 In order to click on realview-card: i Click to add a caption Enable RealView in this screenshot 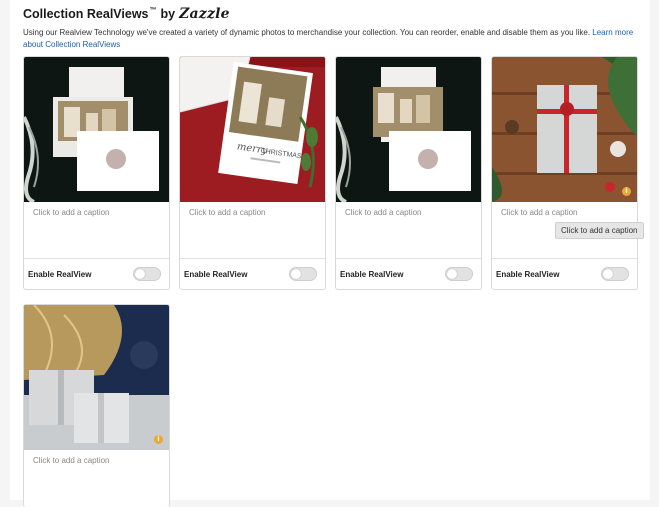, I will do `click(564, 173)`.